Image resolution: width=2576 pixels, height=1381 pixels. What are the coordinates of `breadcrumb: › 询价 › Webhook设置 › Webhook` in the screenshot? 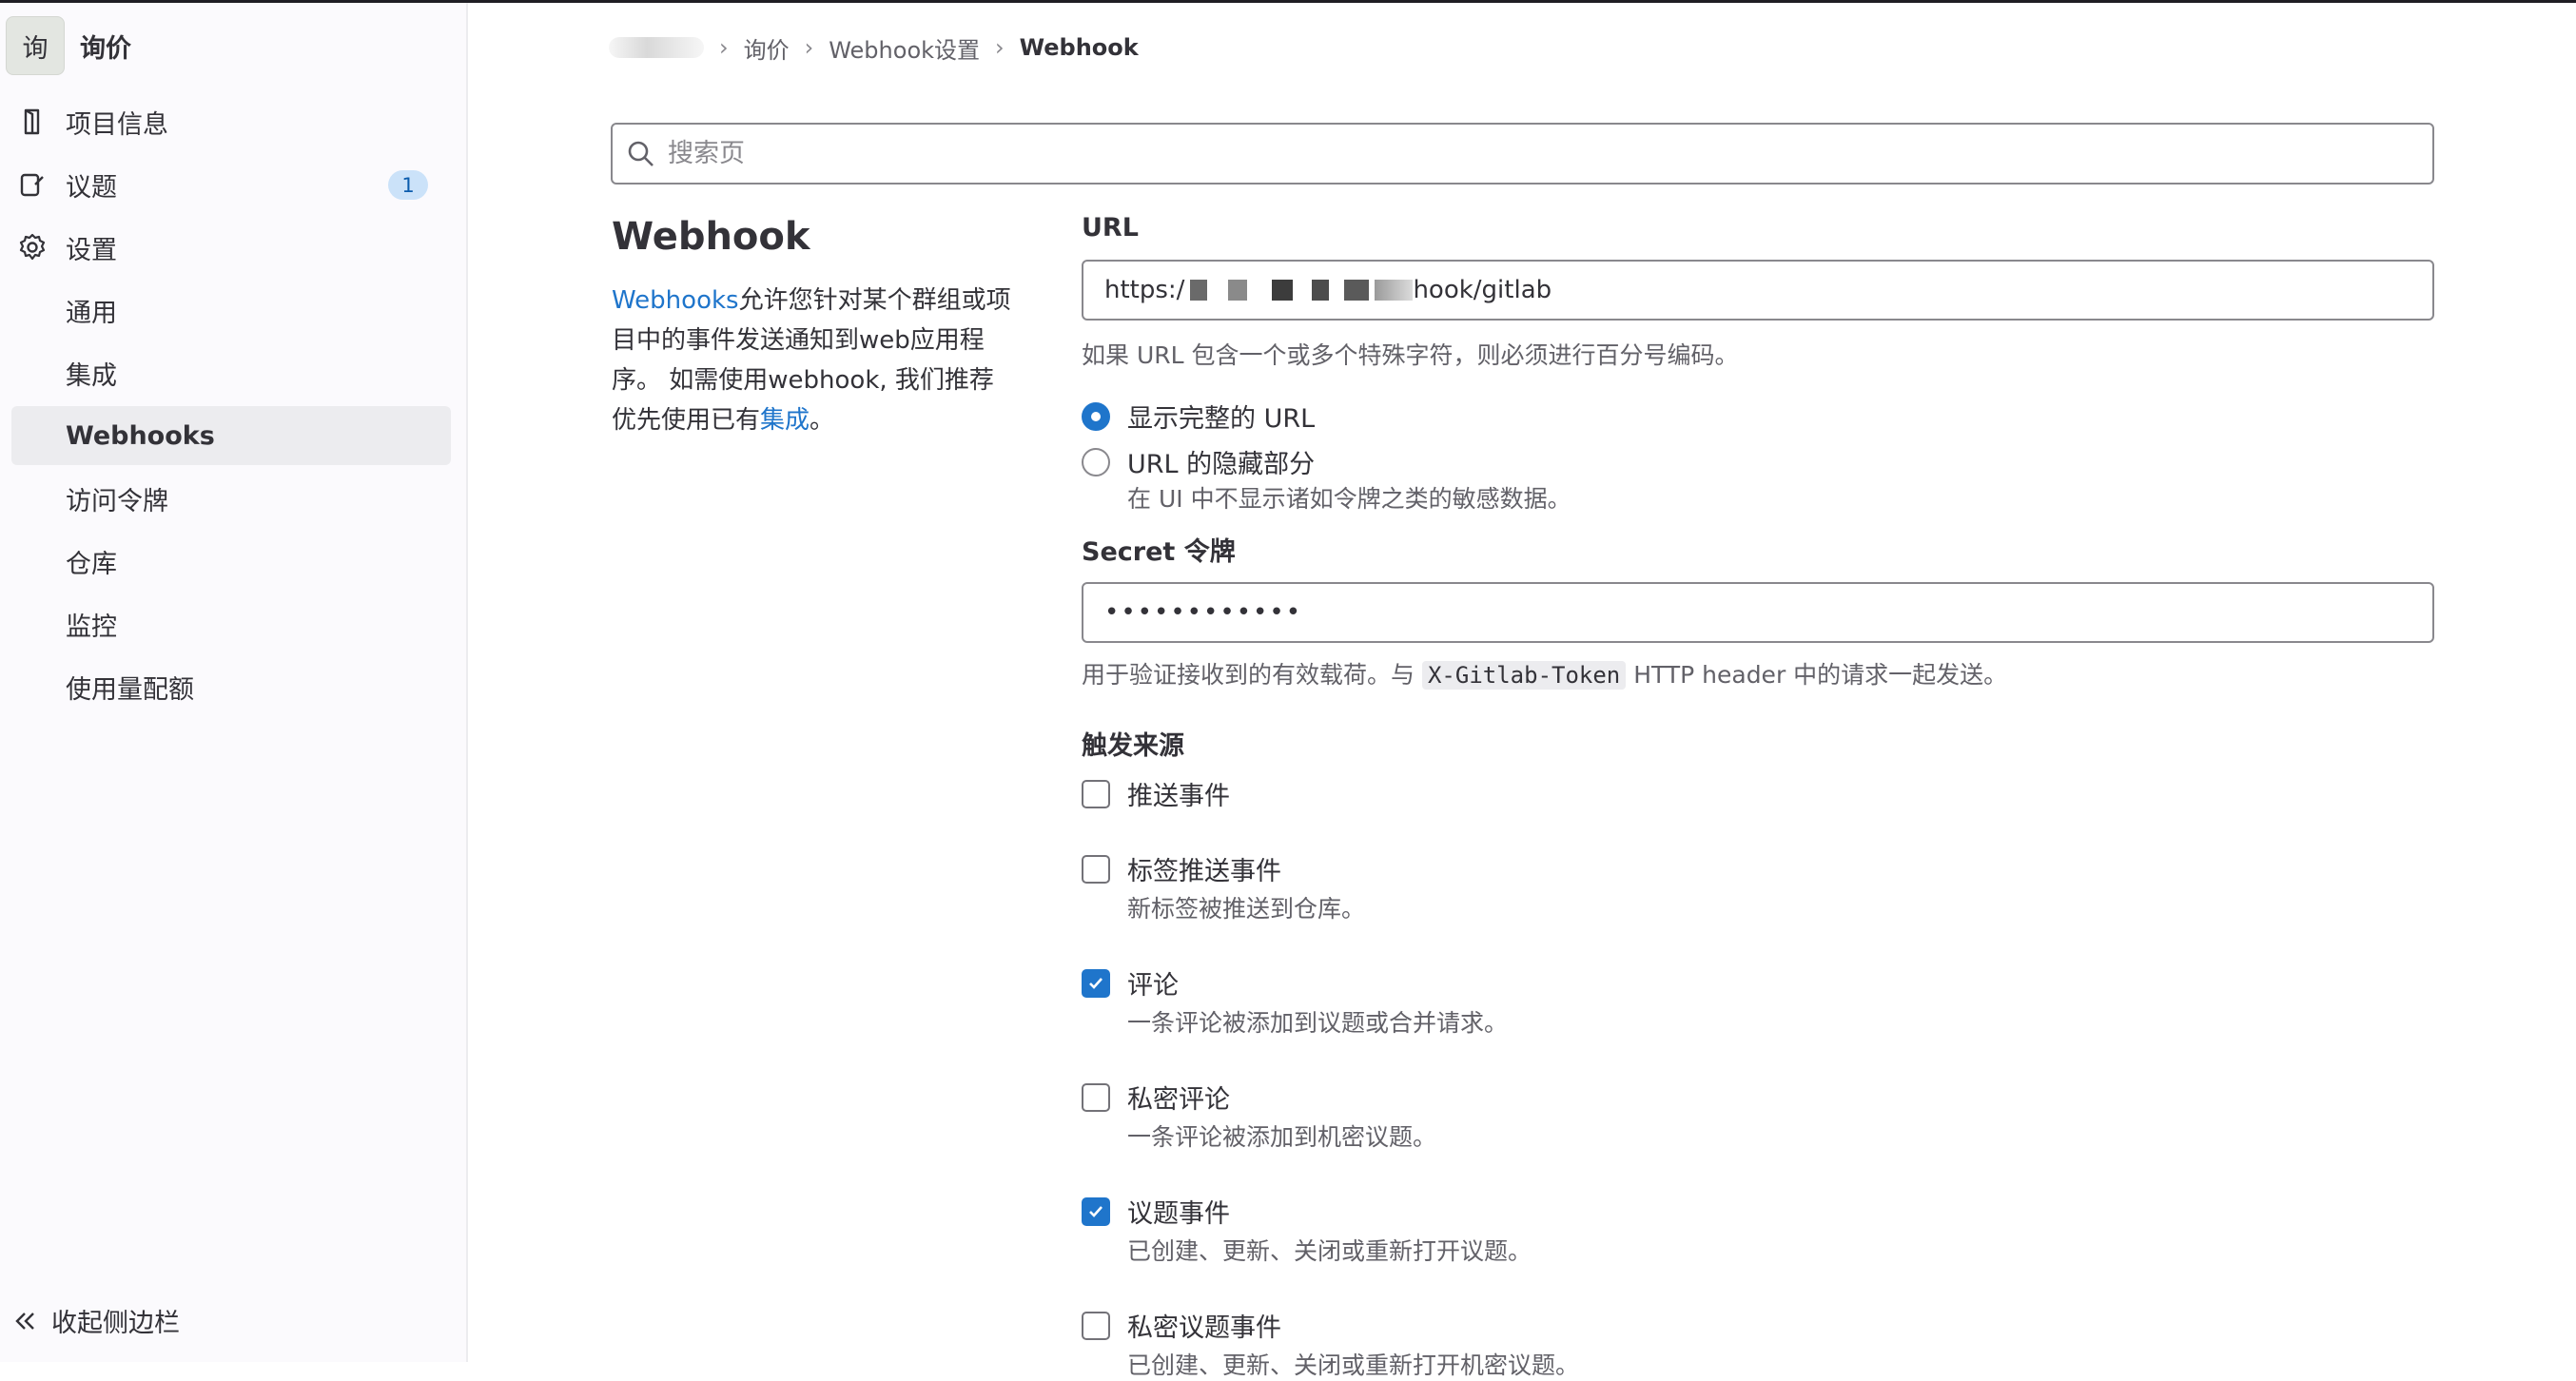 It's located at (874, 48).